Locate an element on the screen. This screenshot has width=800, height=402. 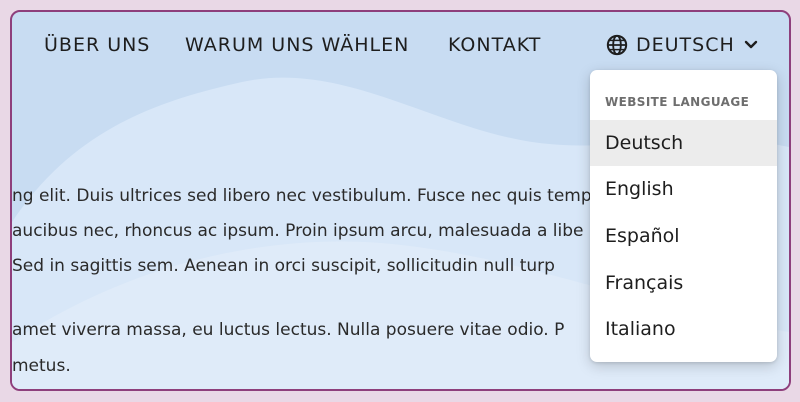
current-language-label: DEUTSCH is located at coordinates (685, 45).